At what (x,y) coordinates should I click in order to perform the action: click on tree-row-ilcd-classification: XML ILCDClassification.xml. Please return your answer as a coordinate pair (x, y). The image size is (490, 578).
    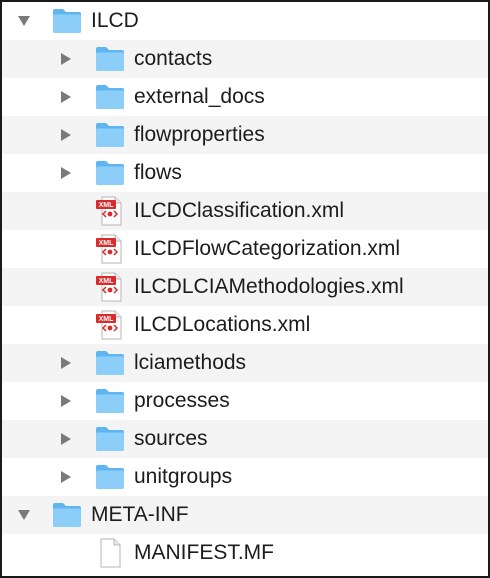
    Looking at the image, I should click on (245, 211).